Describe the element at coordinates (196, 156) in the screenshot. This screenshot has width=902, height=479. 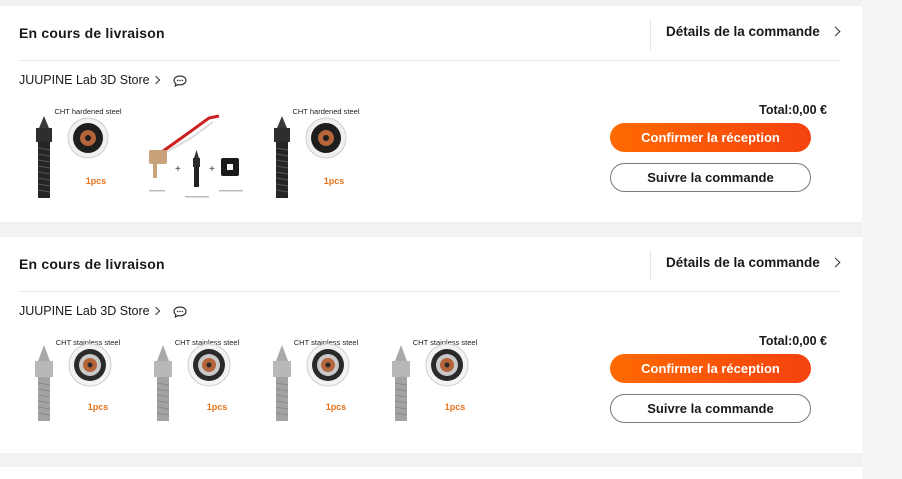
I see `heater-kit-image: + +` at that location.